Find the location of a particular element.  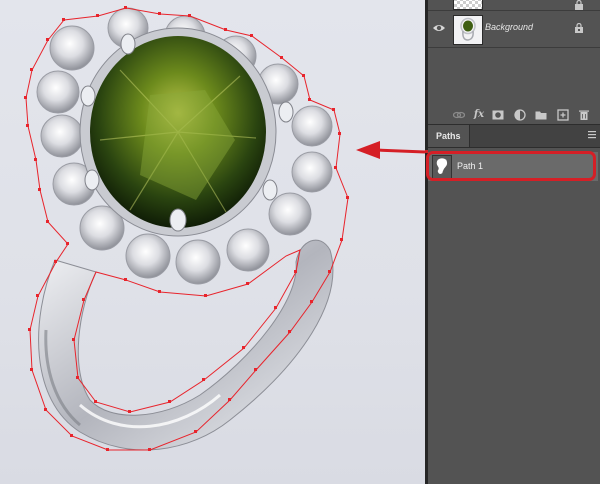

folder-icon is located at coordinates (541, 115).